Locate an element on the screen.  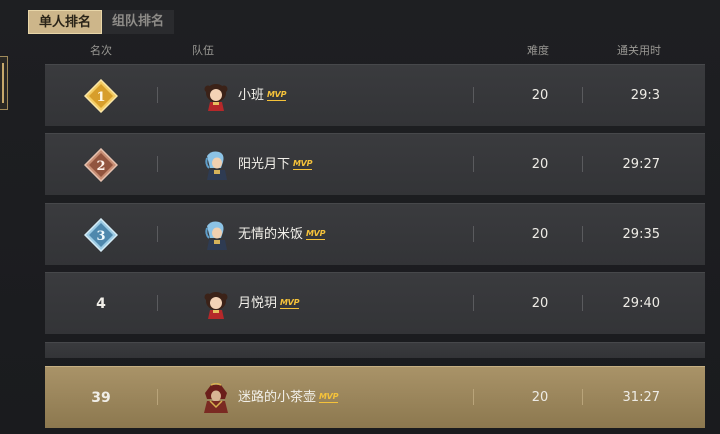
clear-time-value: 31:27 is located at coordinates (641, 397).